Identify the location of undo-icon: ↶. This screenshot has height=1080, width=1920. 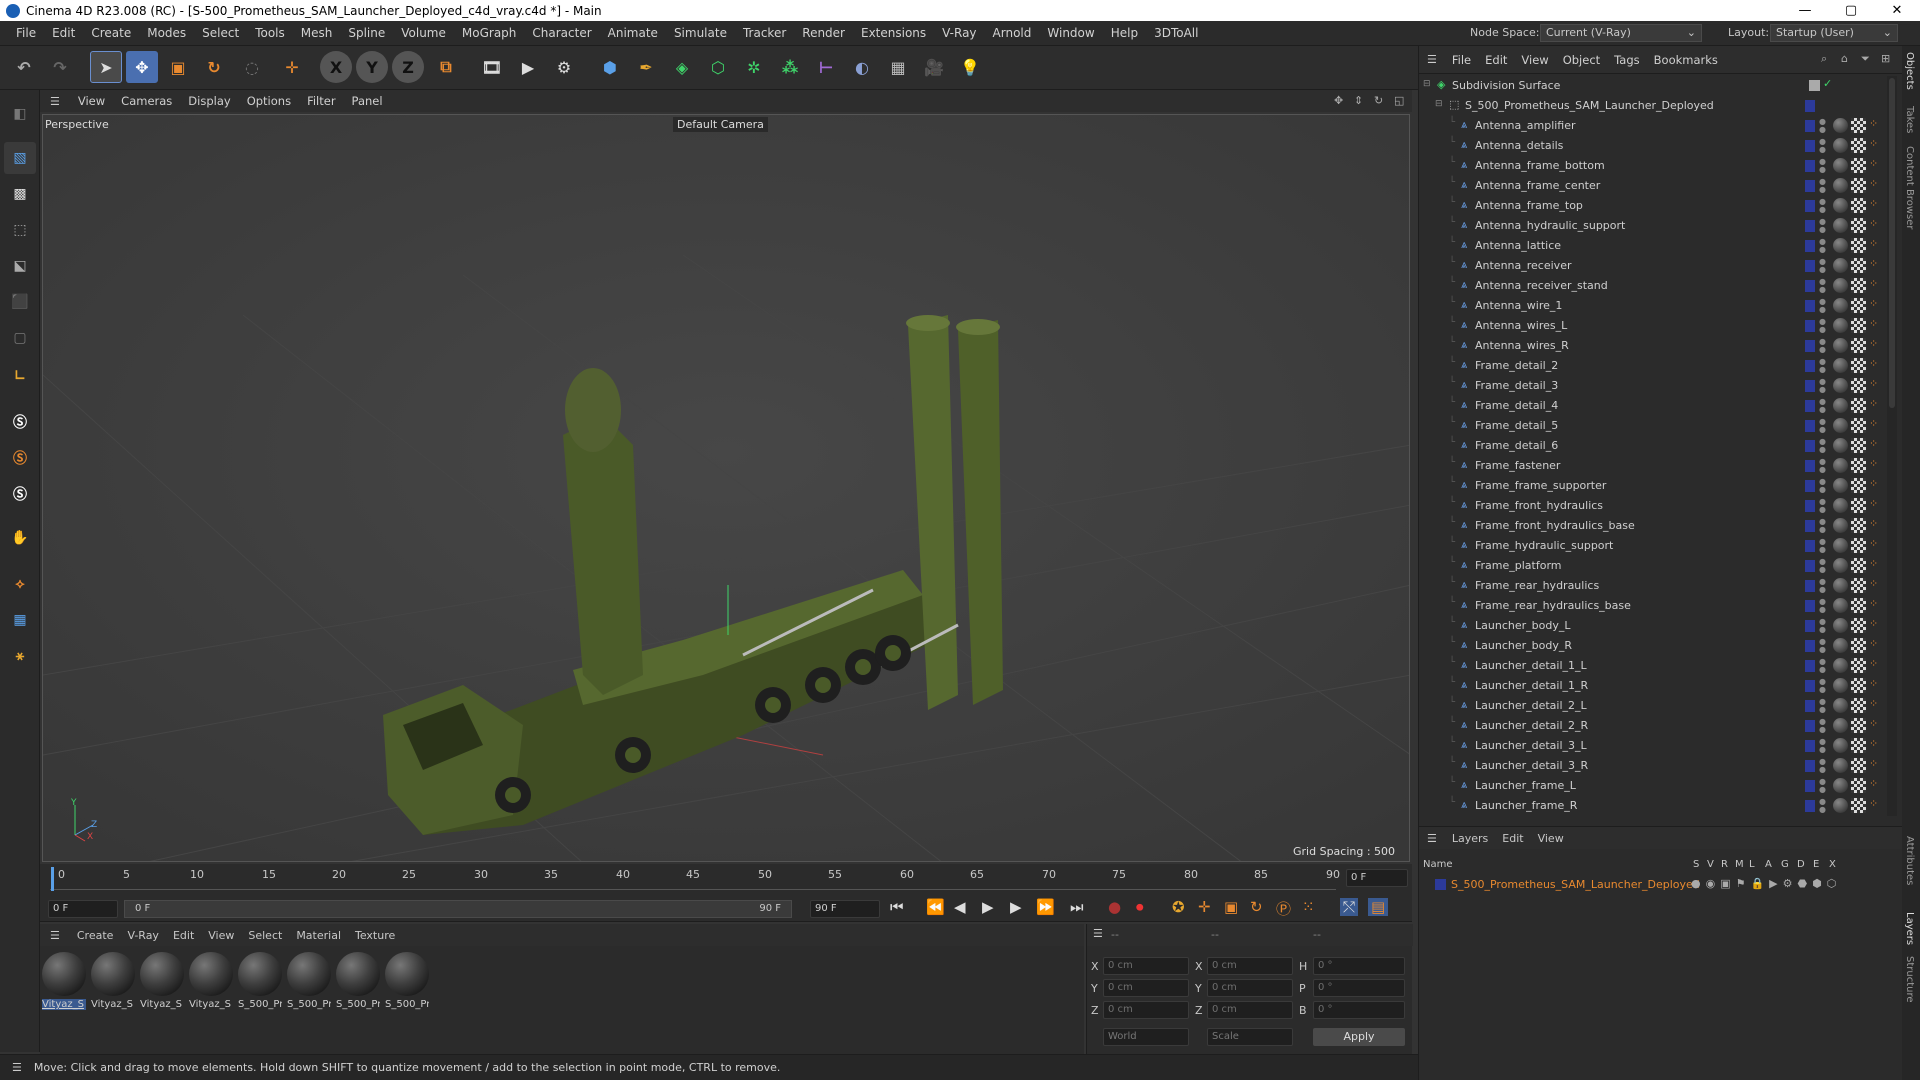
(24, 67).